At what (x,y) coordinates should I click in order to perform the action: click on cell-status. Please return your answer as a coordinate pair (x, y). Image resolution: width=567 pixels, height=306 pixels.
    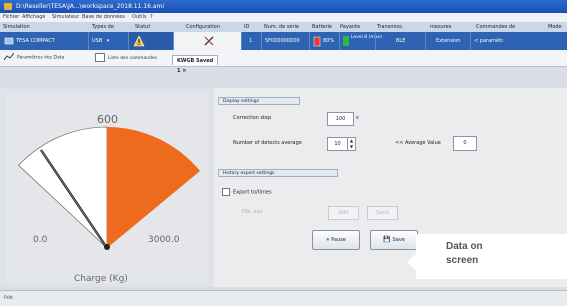
    Looking at the image, I should click on (151, 41).